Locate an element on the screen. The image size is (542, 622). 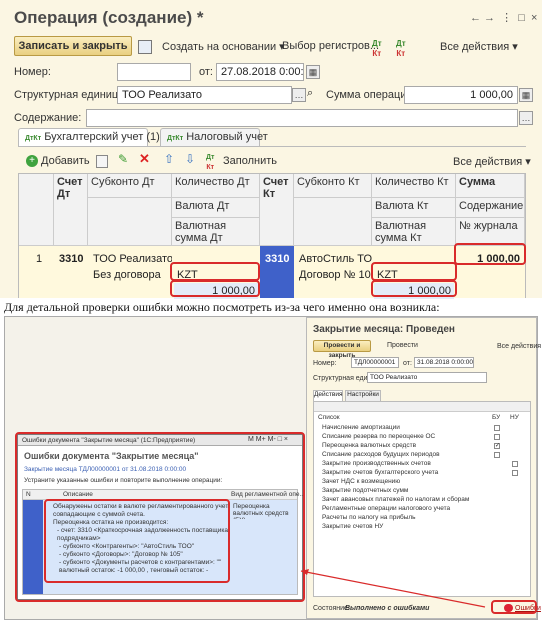
row-kt-account: 3310 is located at coordinates (277, 259).